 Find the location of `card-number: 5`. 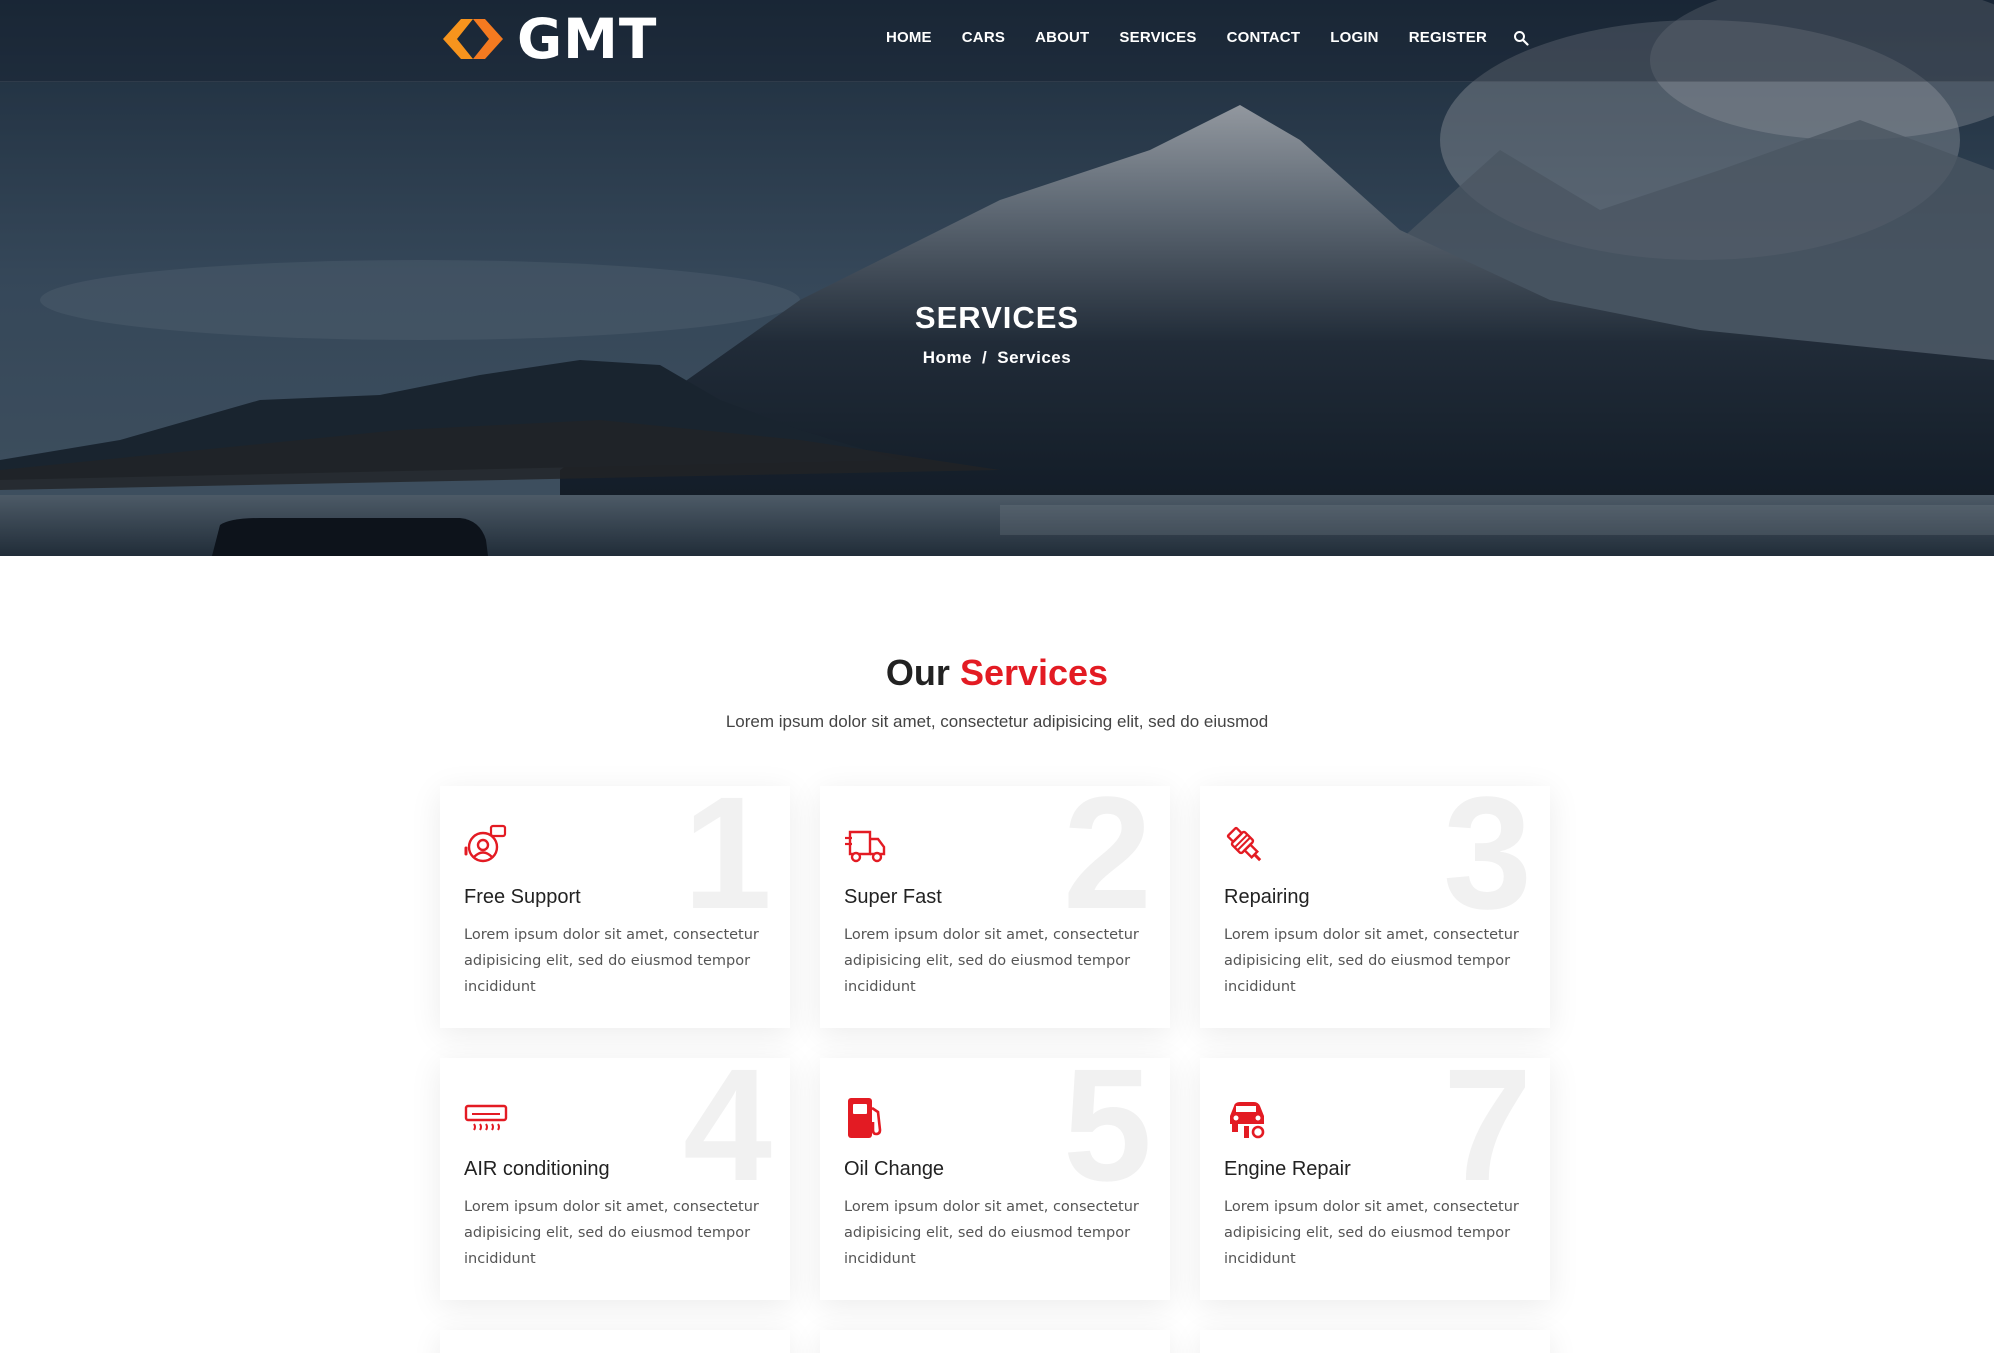

card-number: 5 is located at coordinates (1107, 1136).